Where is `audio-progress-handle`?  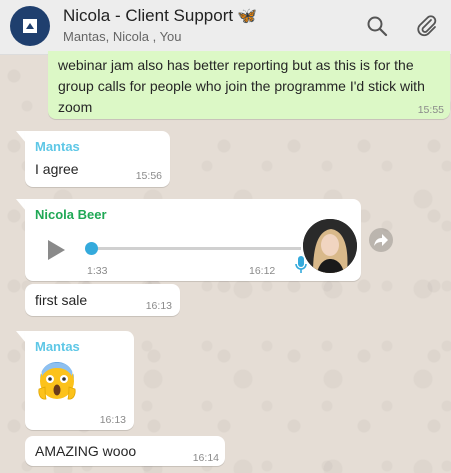
audio-progress-handle is located at coordinates (91, 248).